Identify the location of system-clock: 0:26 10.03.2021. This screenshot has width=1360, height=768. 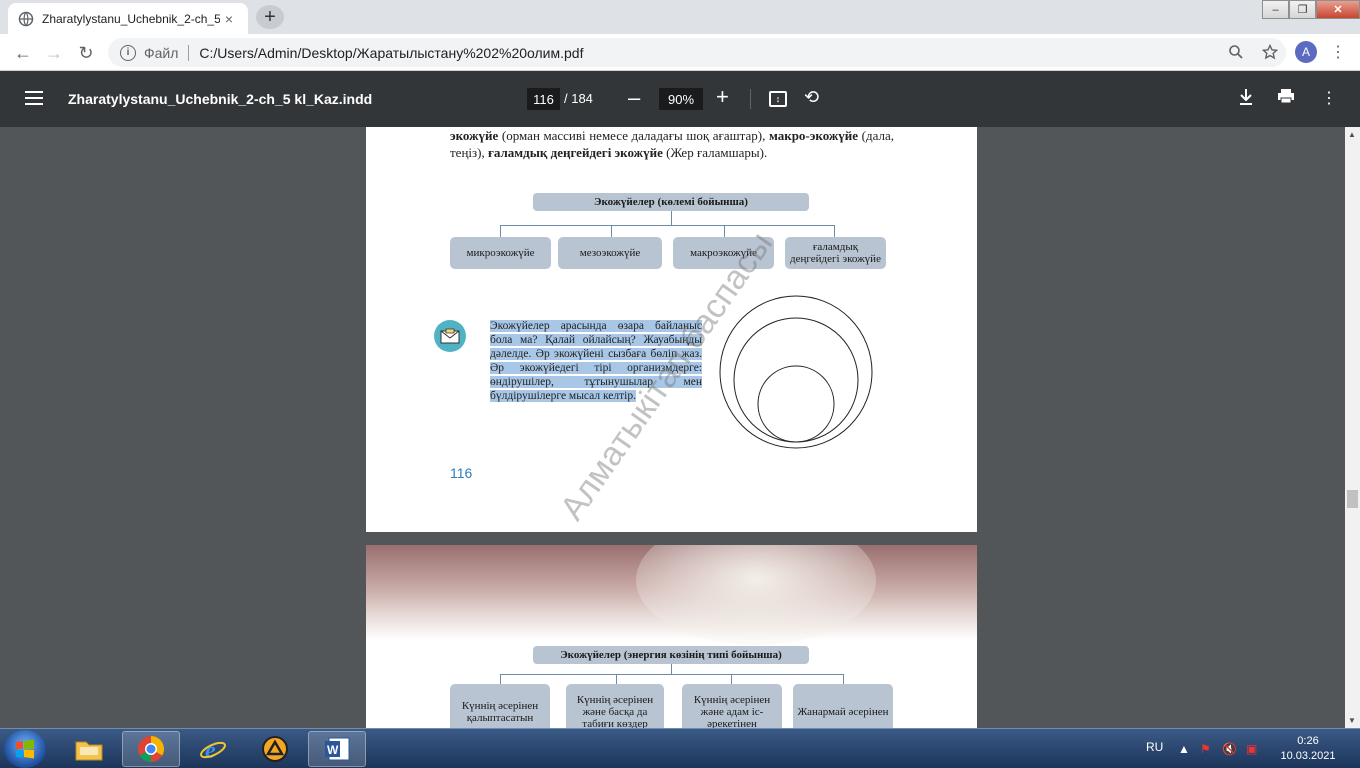
(1308, 749).